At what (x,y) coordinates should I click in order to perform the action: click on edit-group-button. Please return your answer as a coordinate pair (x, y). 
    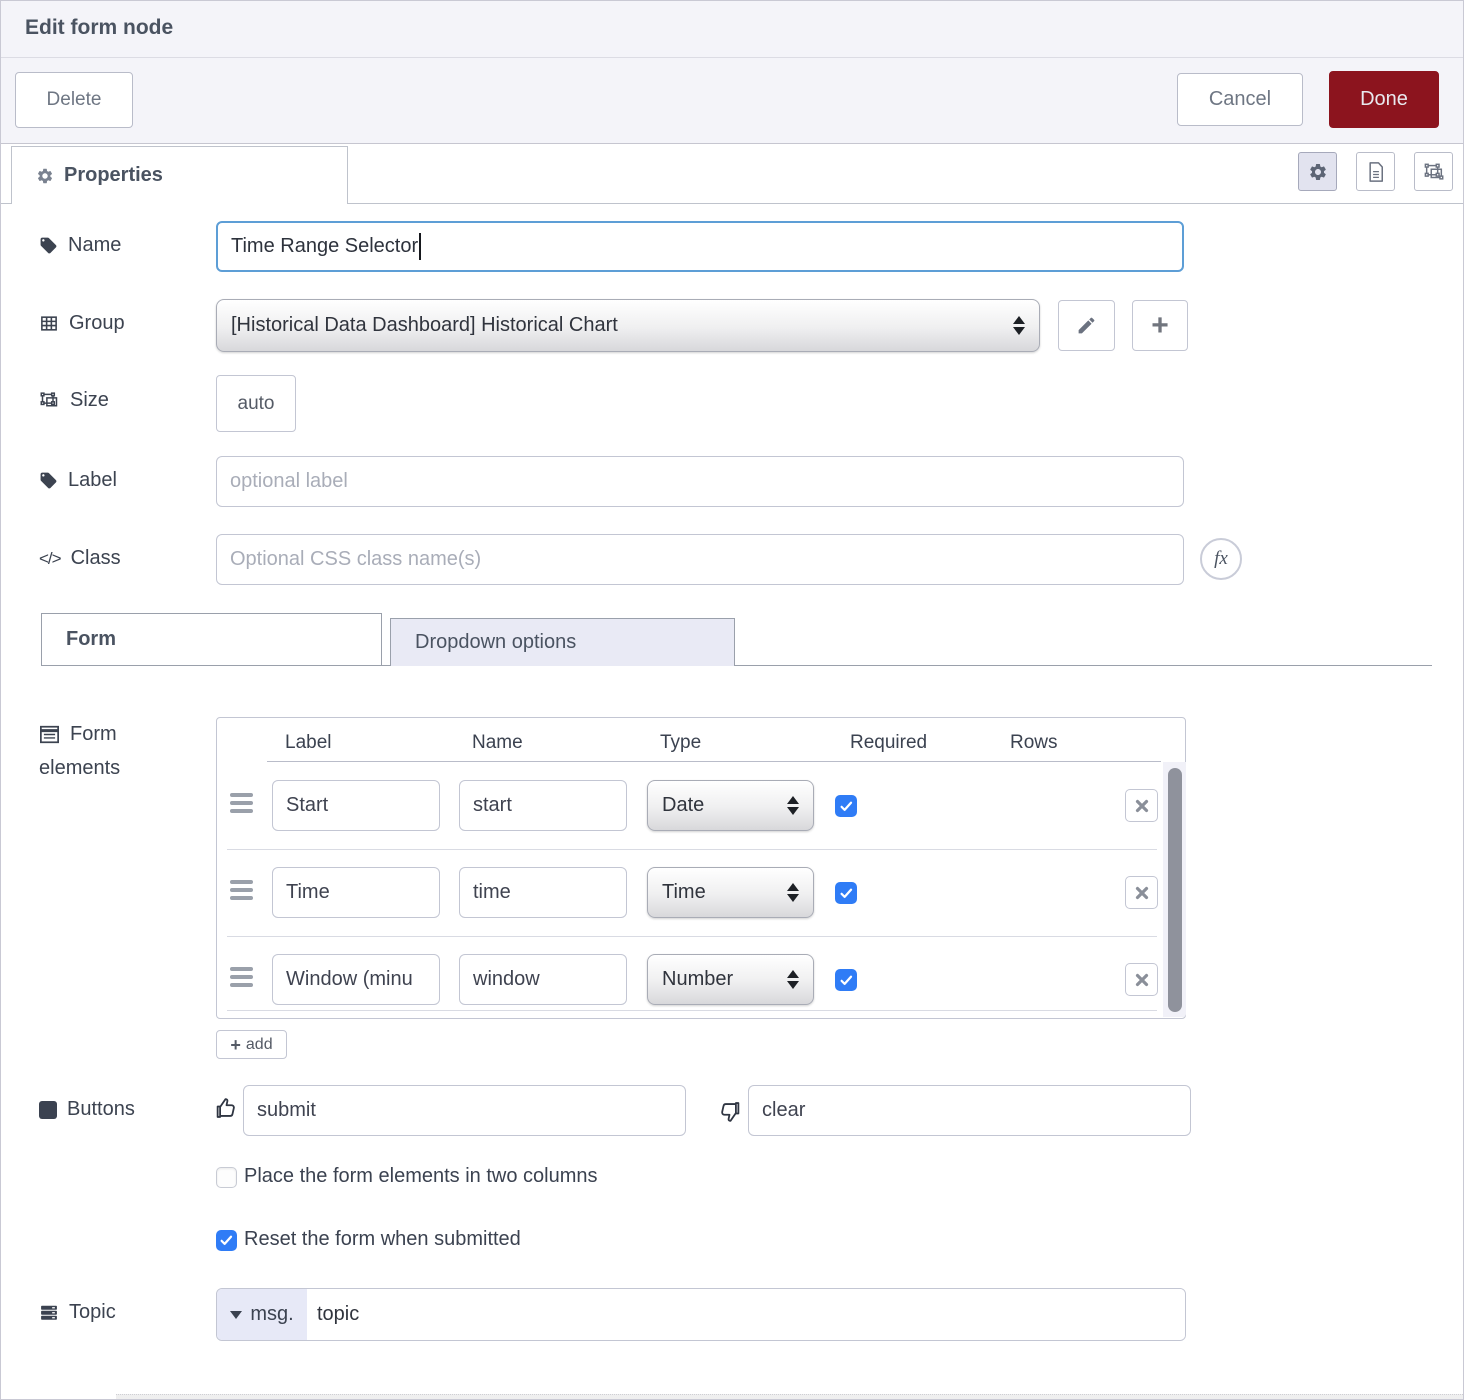
    Looking at the image, I should click on (1086, 325).